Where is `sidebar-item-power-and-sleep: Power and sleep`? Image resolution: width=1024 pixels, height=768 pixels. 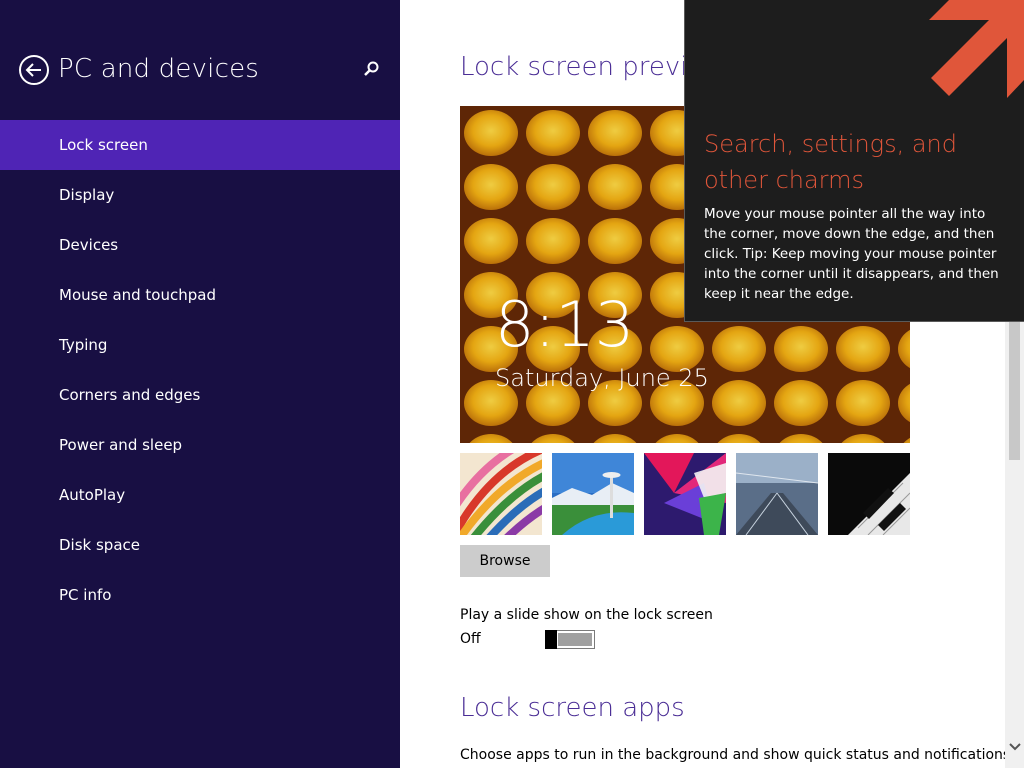 sidebar-item-power-and-sleep: Power and sleep is located at coordinates (200, 445).